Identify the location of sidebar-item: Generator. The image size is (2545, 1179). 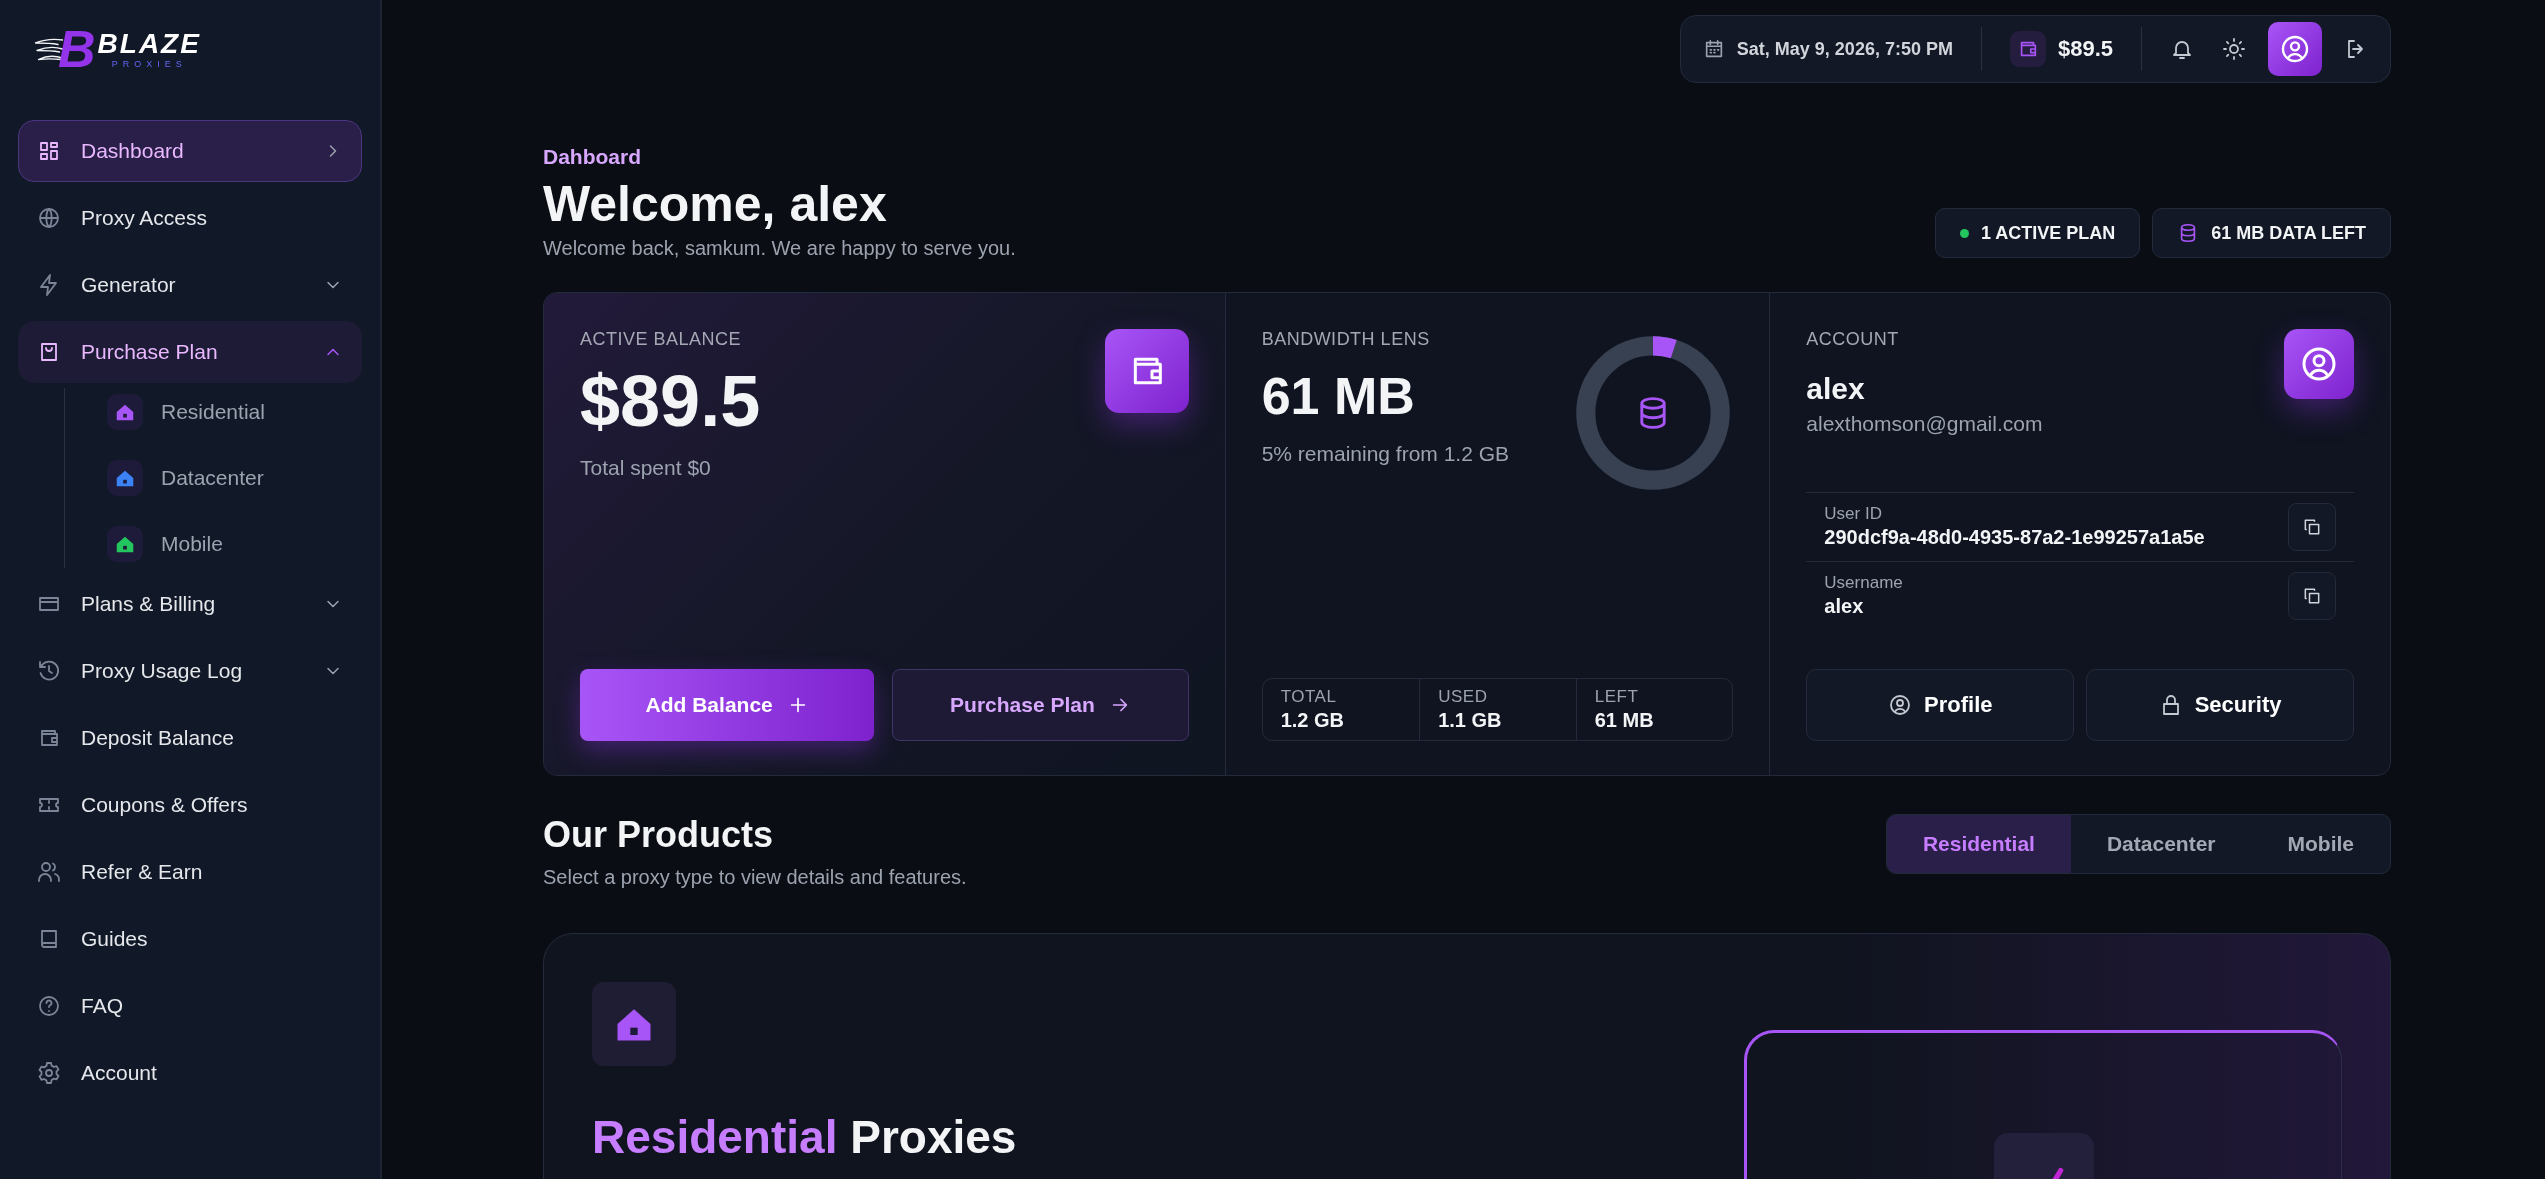
(190, 285).